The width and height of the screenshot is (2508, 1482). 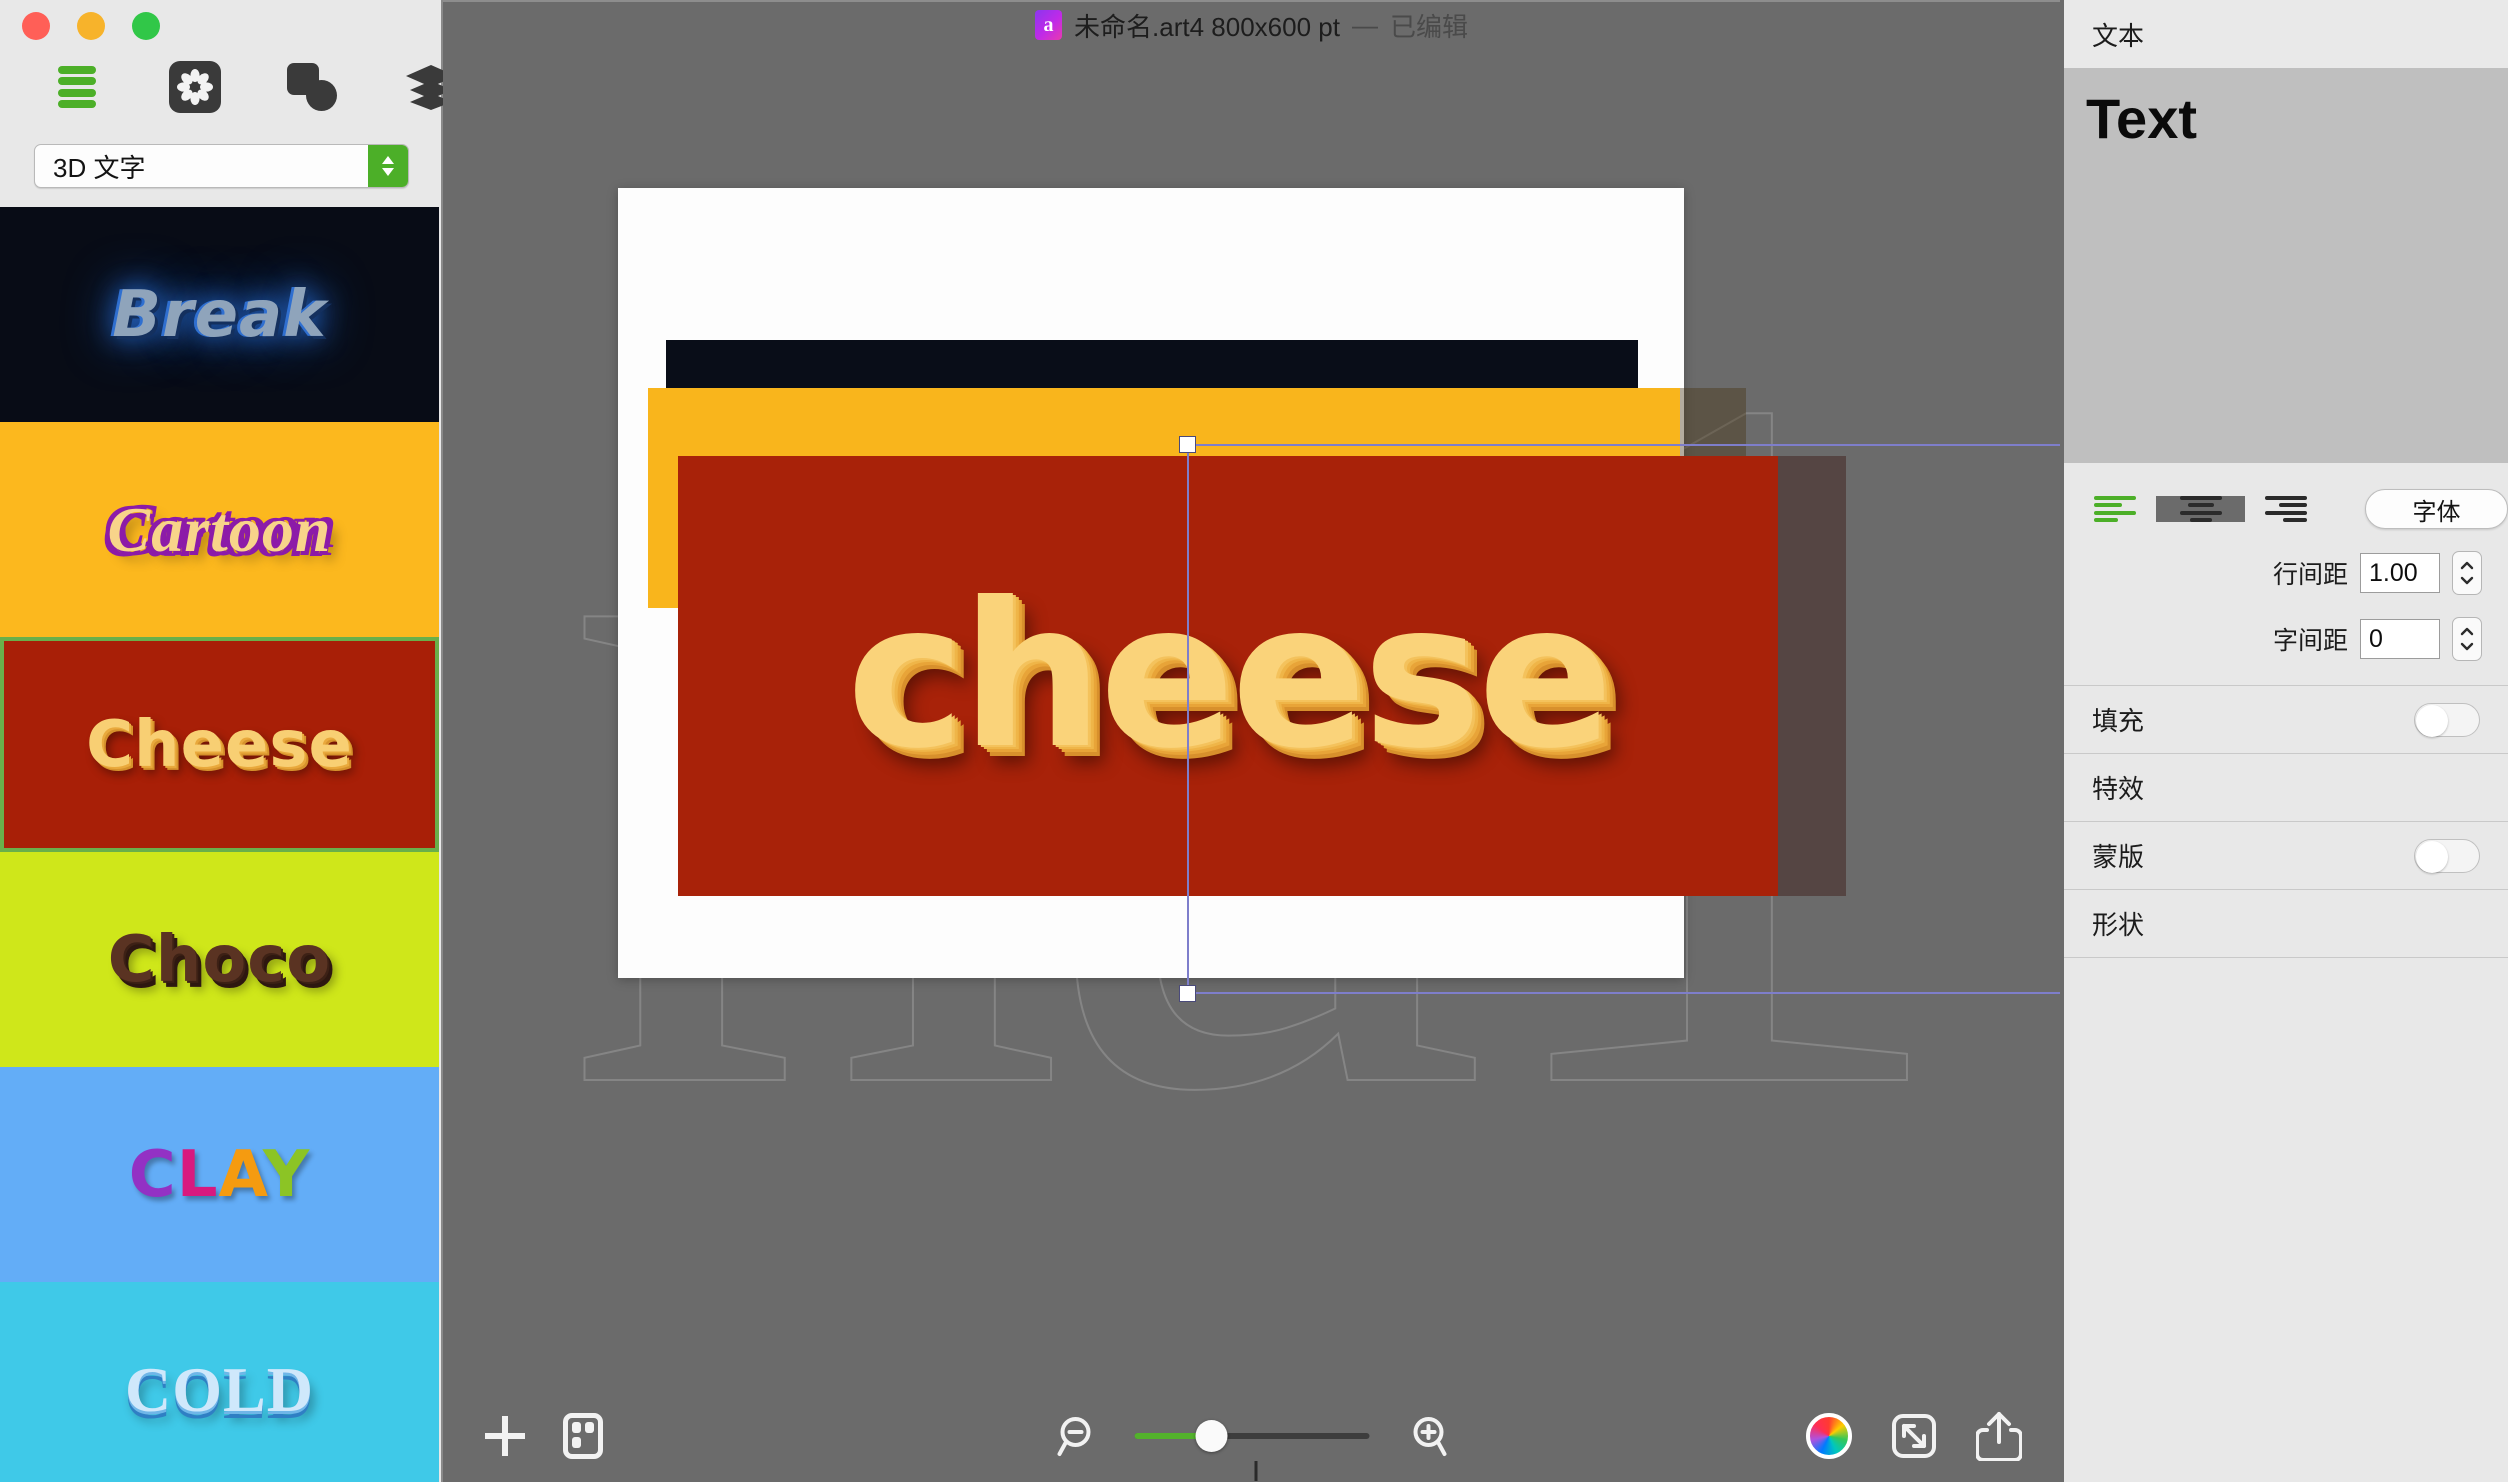 What do you see at coordinates (1999, 1436) in the screenshot?
I see `share-icon` at bounding box center [1999, 1436].